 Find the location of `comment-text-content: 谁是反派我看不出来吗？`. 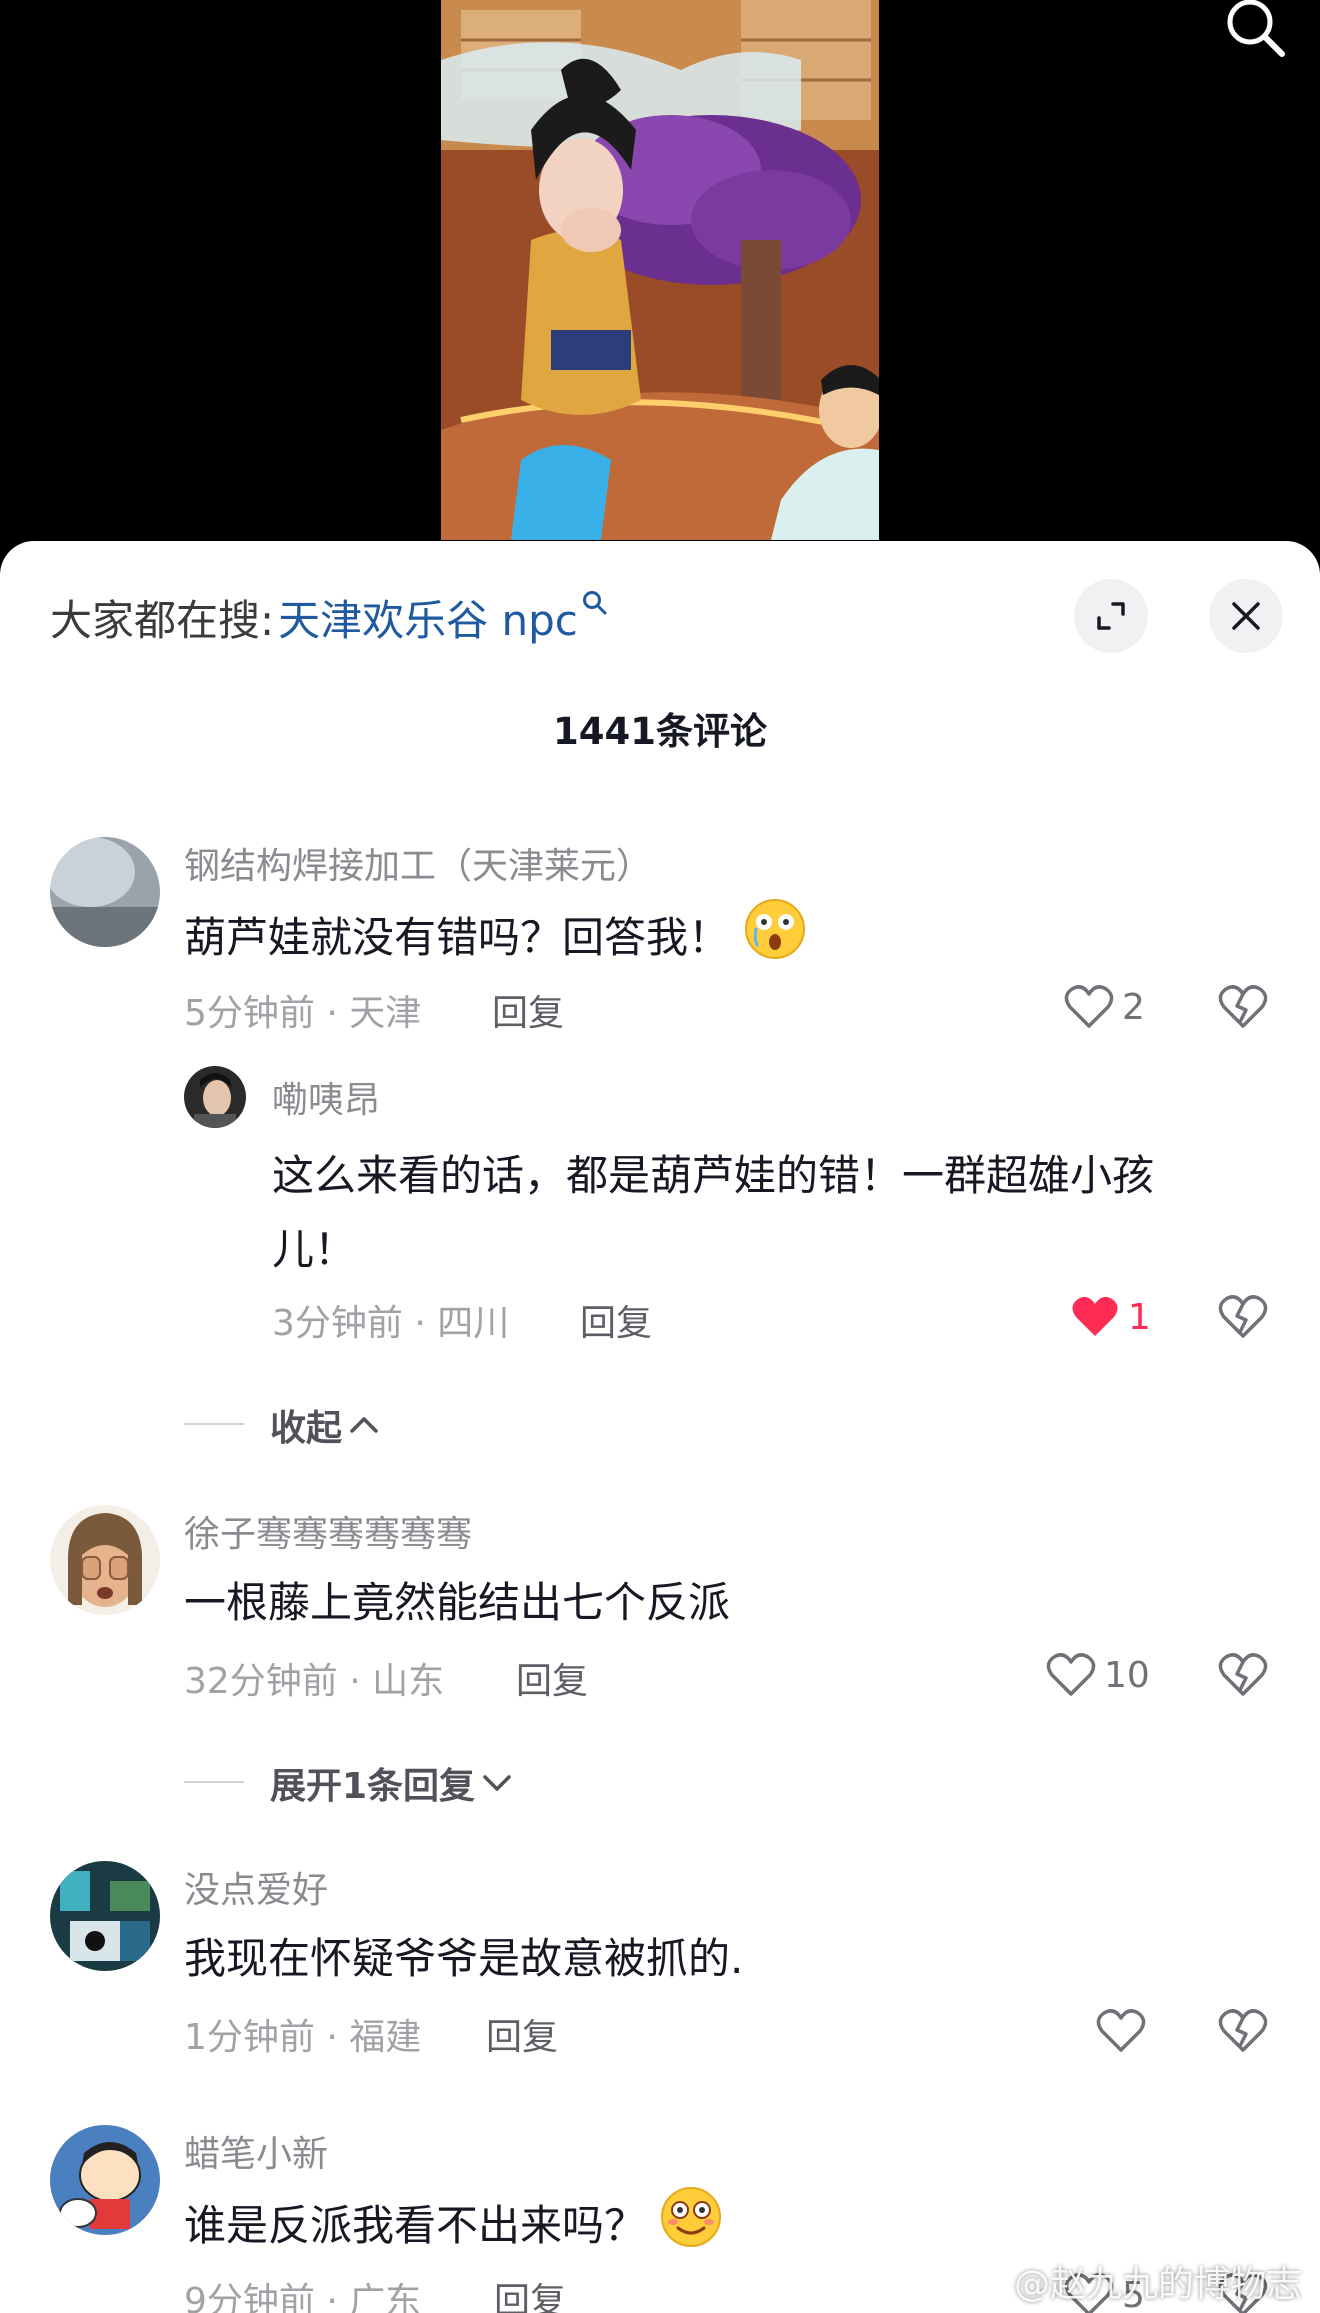

comment-text-content: 谁是反派我看不出来吗？ is located at coordinates (415, 2225).